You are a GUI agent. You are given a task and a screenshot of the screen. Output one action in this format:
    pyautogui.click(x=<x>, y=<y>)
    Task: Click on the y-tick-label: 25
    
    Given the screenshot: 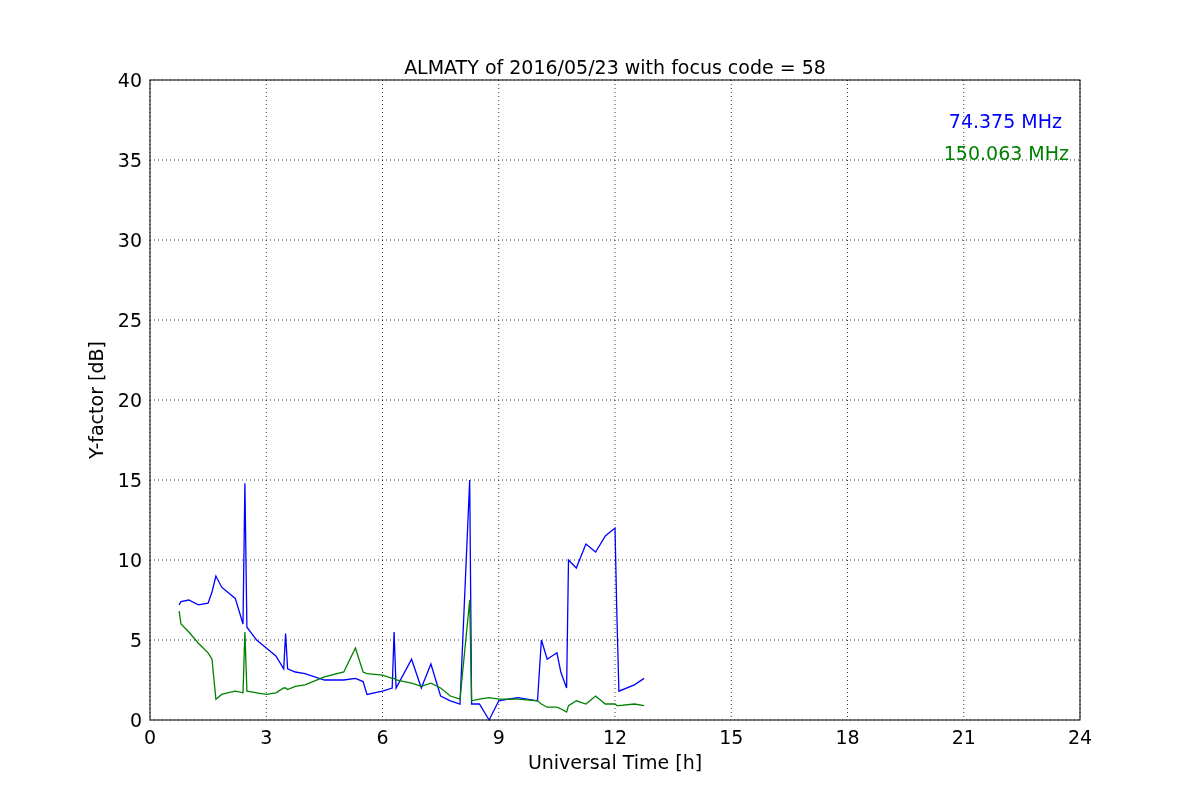 What is the action you would take?
    pyautogui.click(x=129, y=320)
    